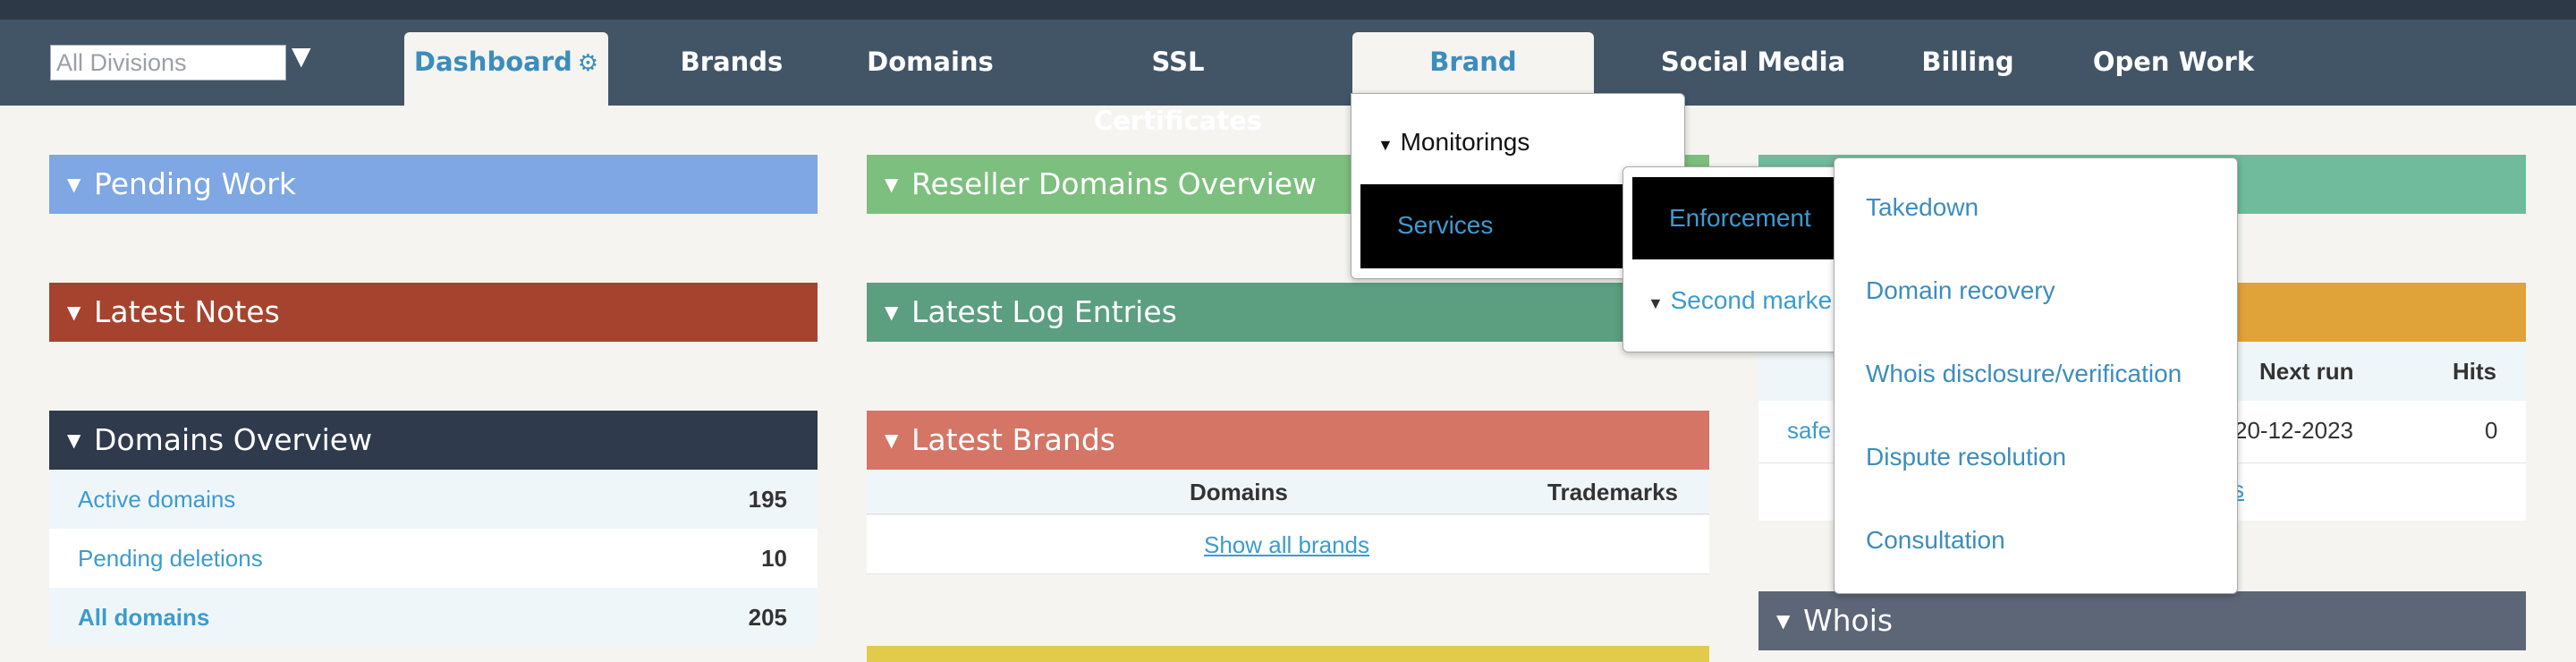 The height and width of the screenshot is (662, 2576). I want to click on nav-domains: Domains, so click(930, 69).